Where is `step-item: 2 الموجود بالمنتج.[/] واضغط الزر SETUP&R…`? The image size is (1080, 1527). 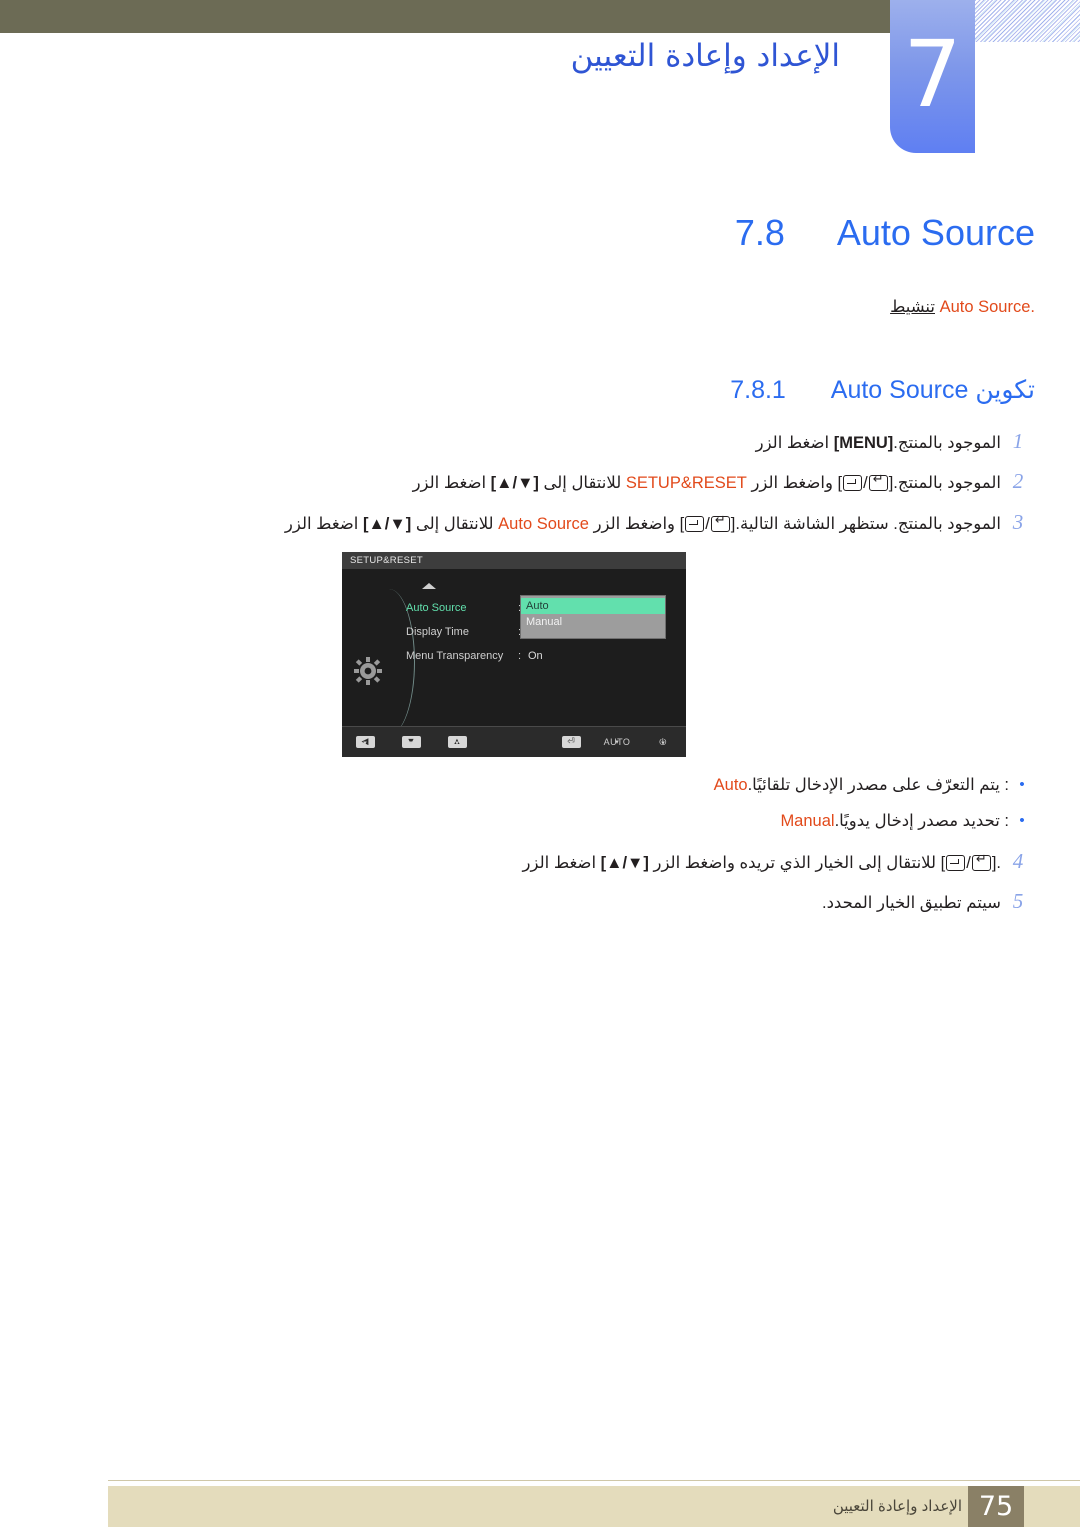 step-item: 2 الموجود بالمنتج.[/] واضغط الزر SETUP&R… is located at coordinates (585, 482).